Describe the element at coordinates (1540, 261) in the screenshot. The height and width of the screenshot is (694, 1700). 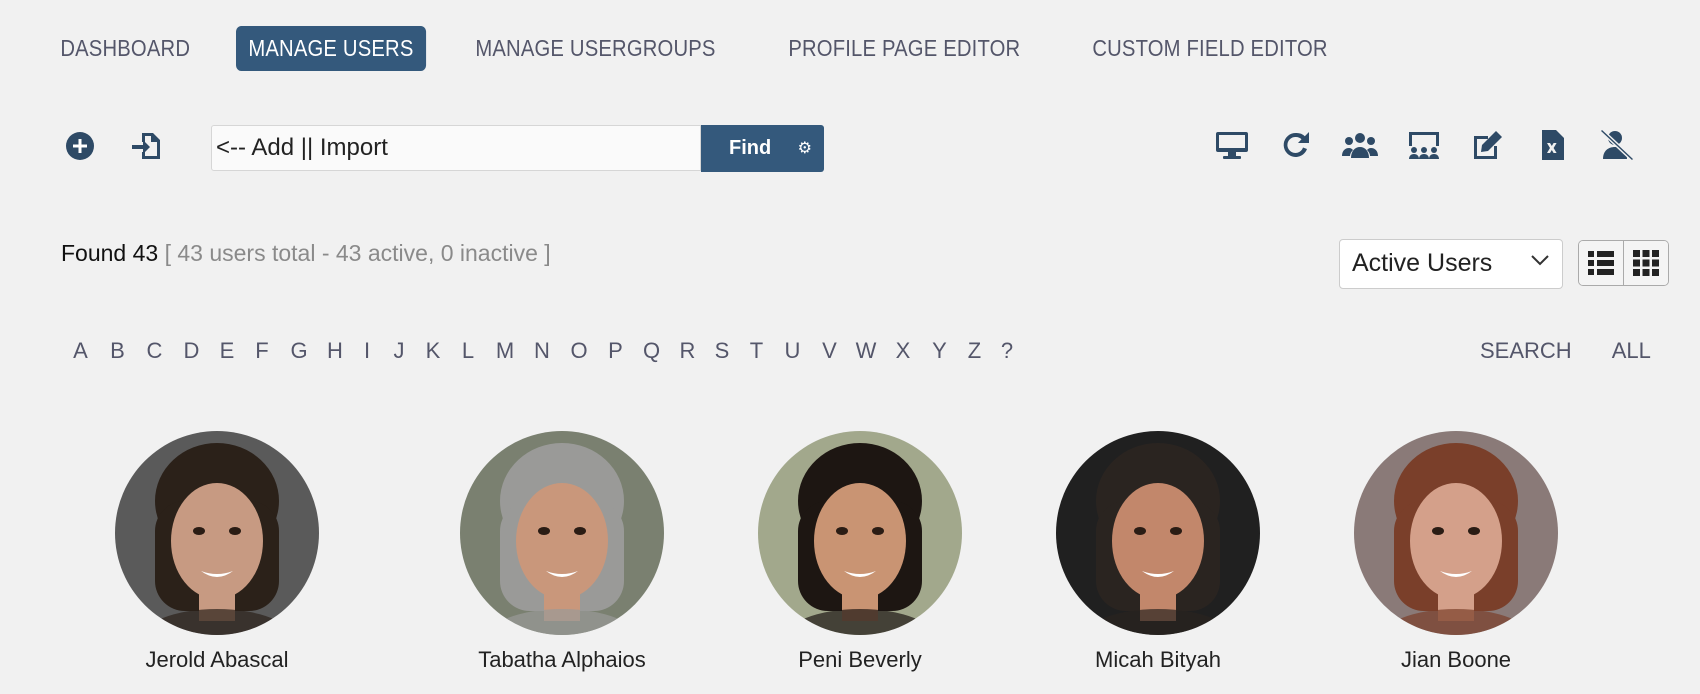
I see `chevron-down-icon` at that location.